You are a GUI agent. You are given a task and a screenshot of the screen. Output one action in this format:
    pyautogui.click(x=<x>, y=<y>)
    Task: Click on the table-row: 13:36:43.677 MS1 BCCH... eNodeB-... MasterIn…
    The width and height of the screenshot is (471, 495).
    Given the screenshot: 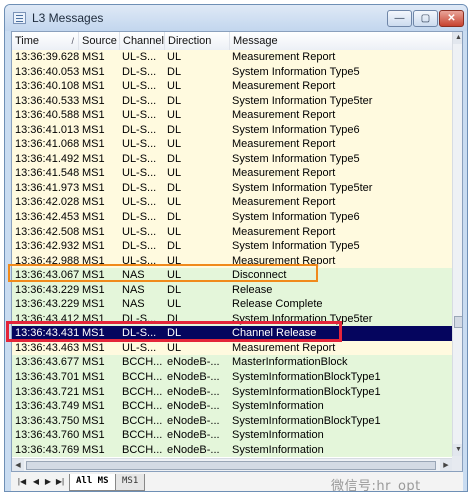 What is the action you would take?
    pyautogui.click(x=232, y=363)
    